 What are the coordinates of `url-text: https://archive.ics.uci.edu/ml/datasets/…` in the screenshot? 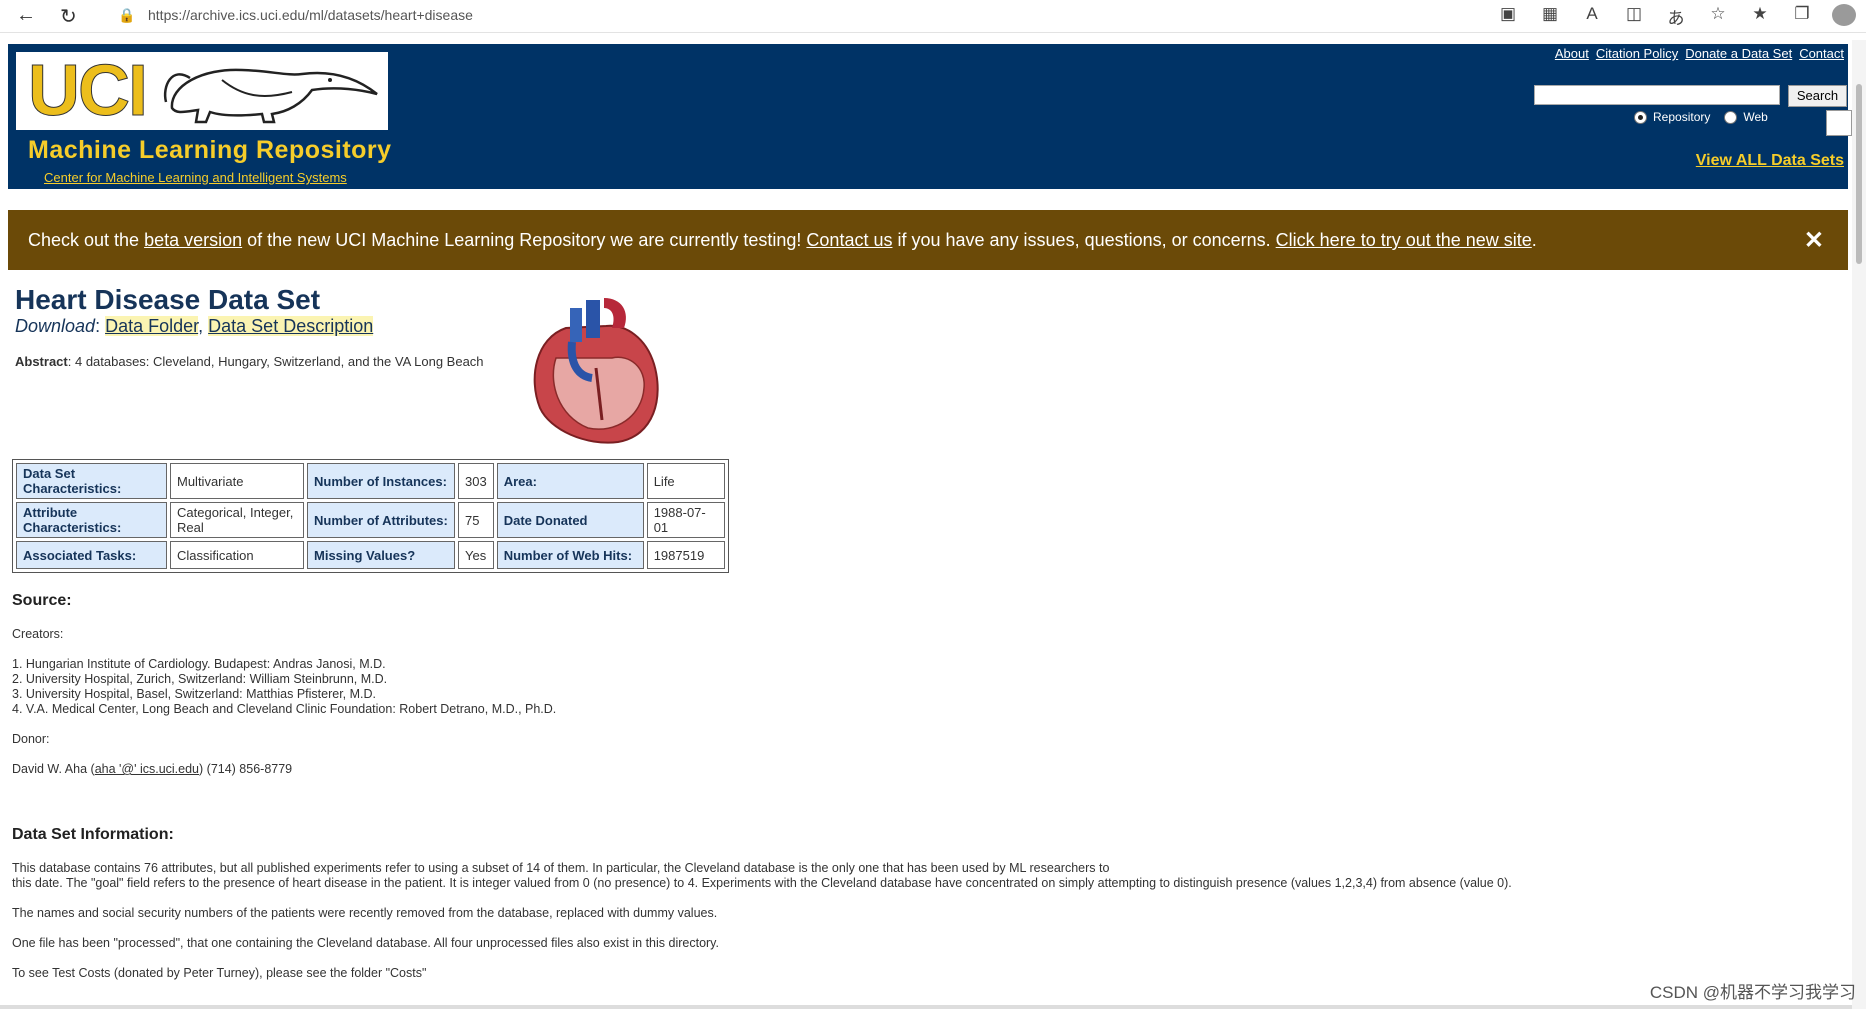 It's located at (310, 15).